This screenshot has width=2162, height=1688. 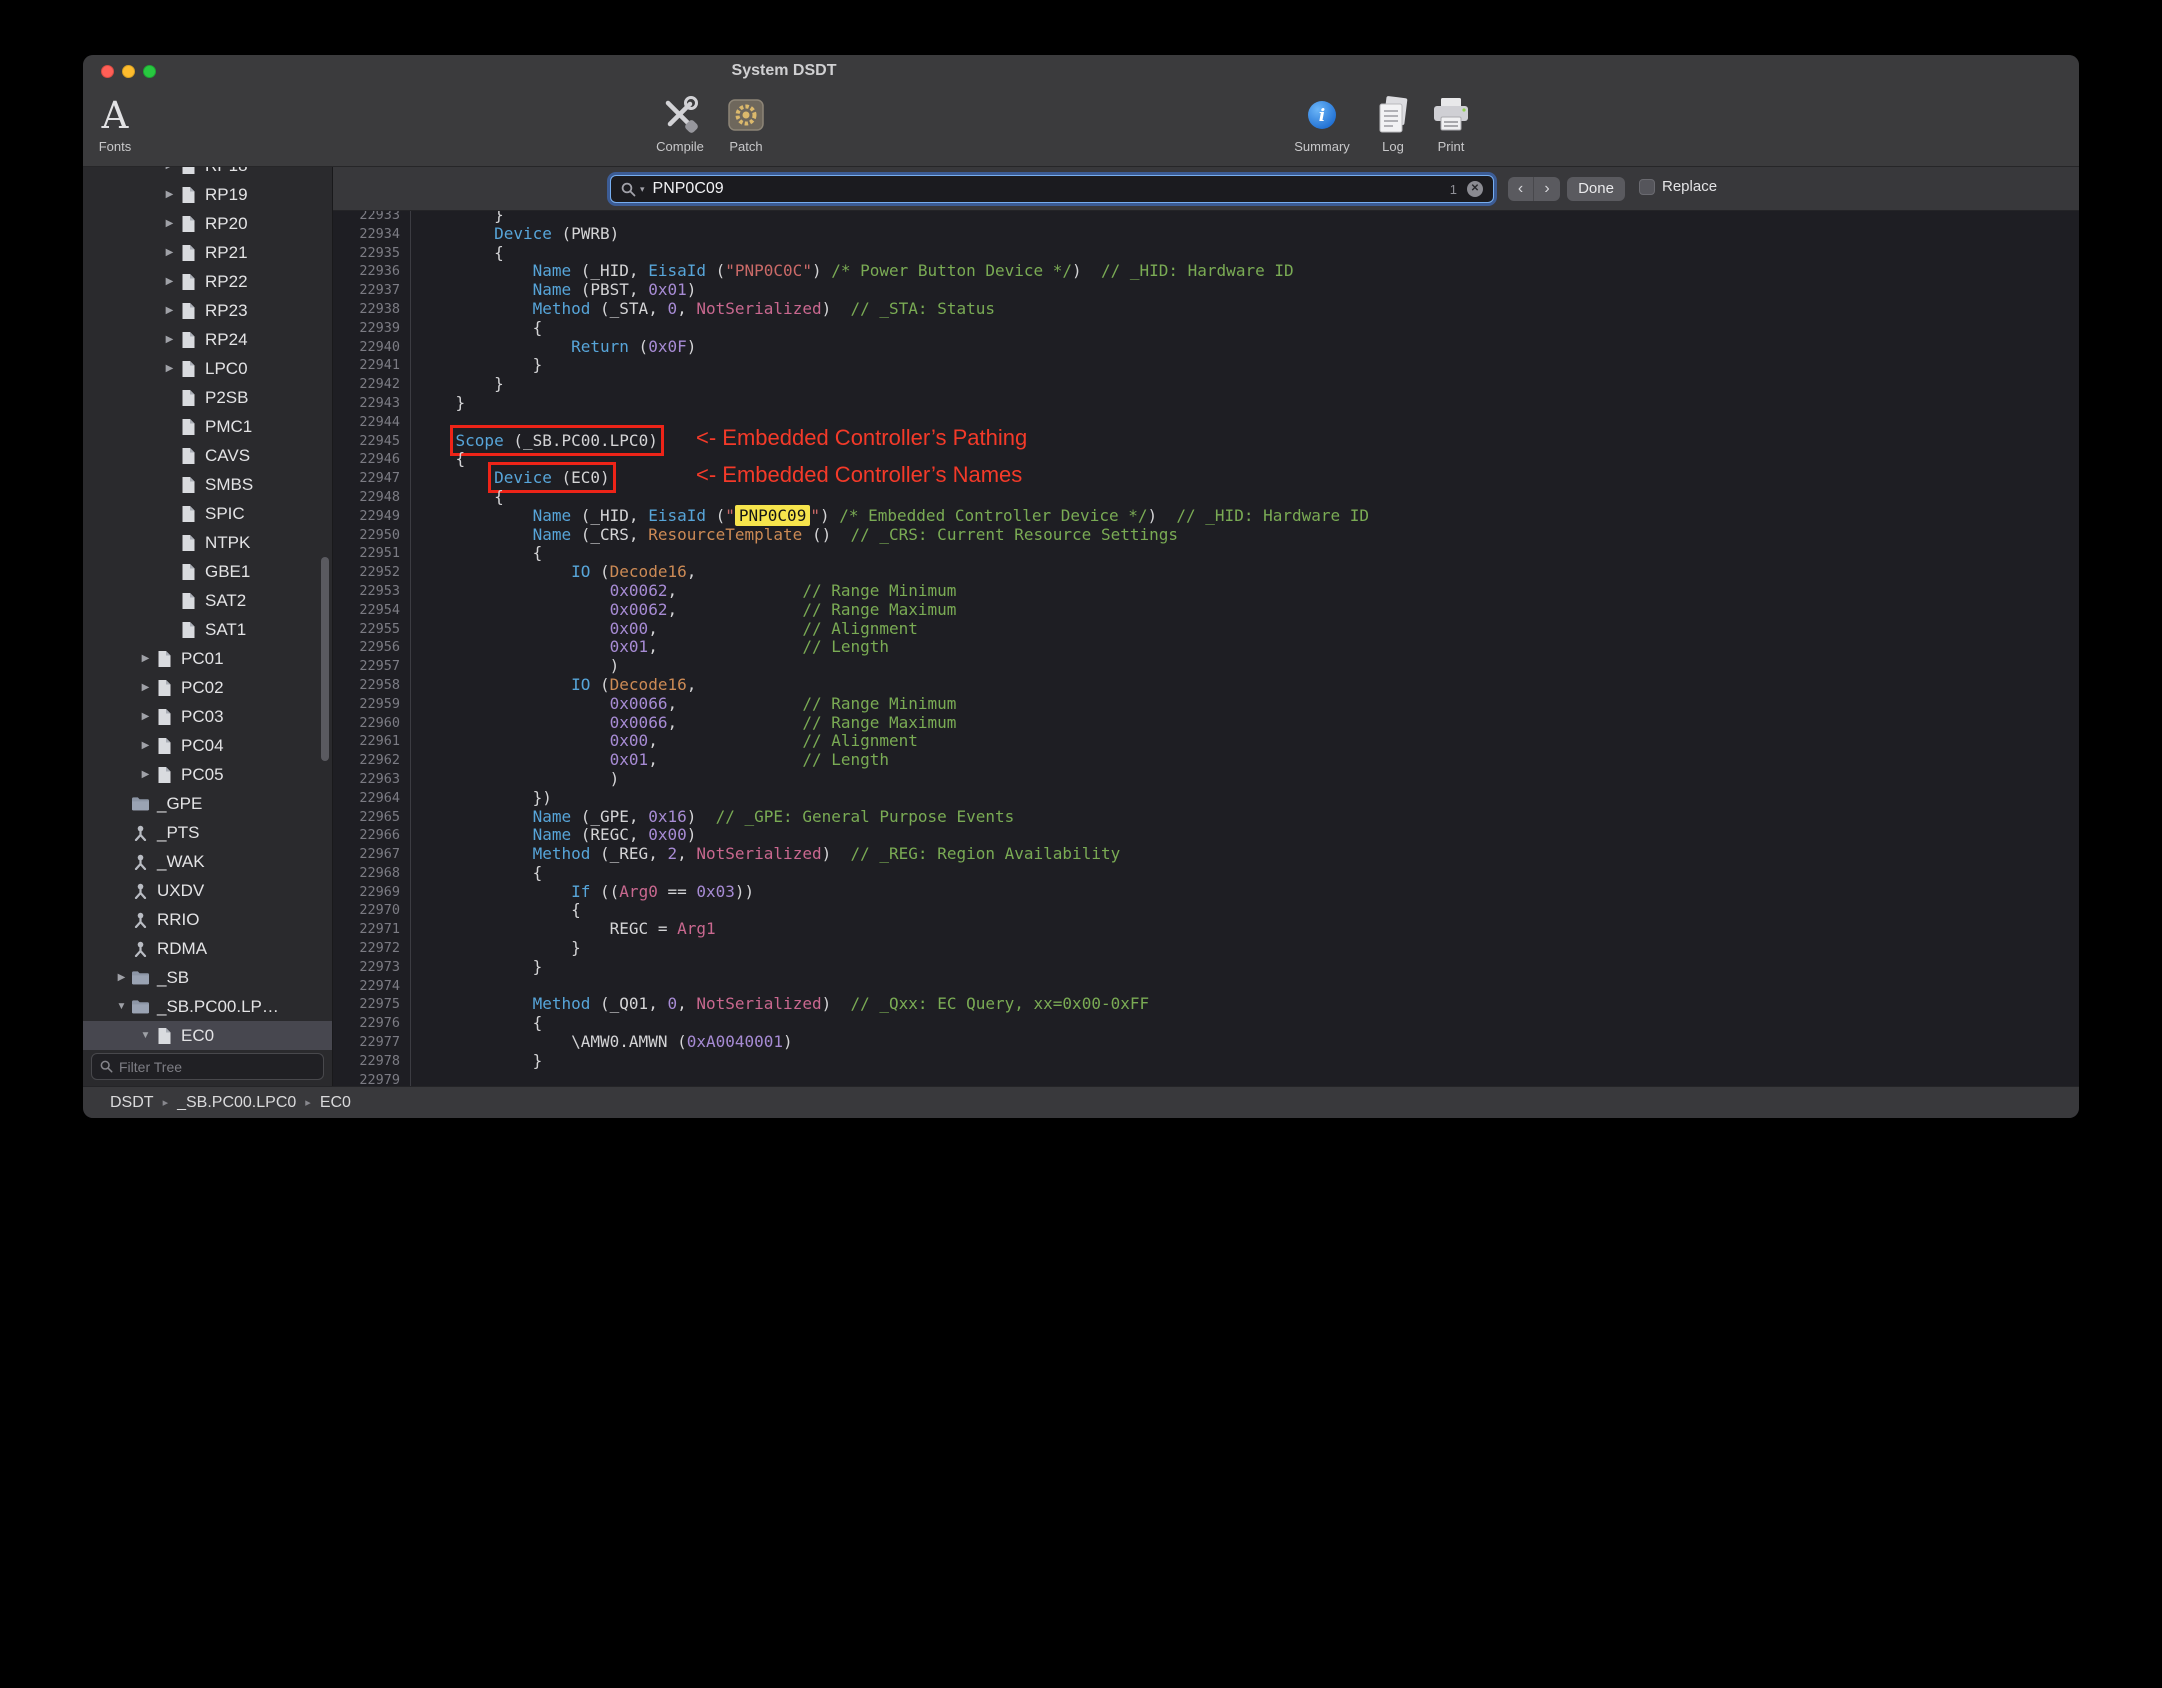 I want to click on code-line: 22969 If ((Arg0 == 0x03)), so click(x=1206, y=892).